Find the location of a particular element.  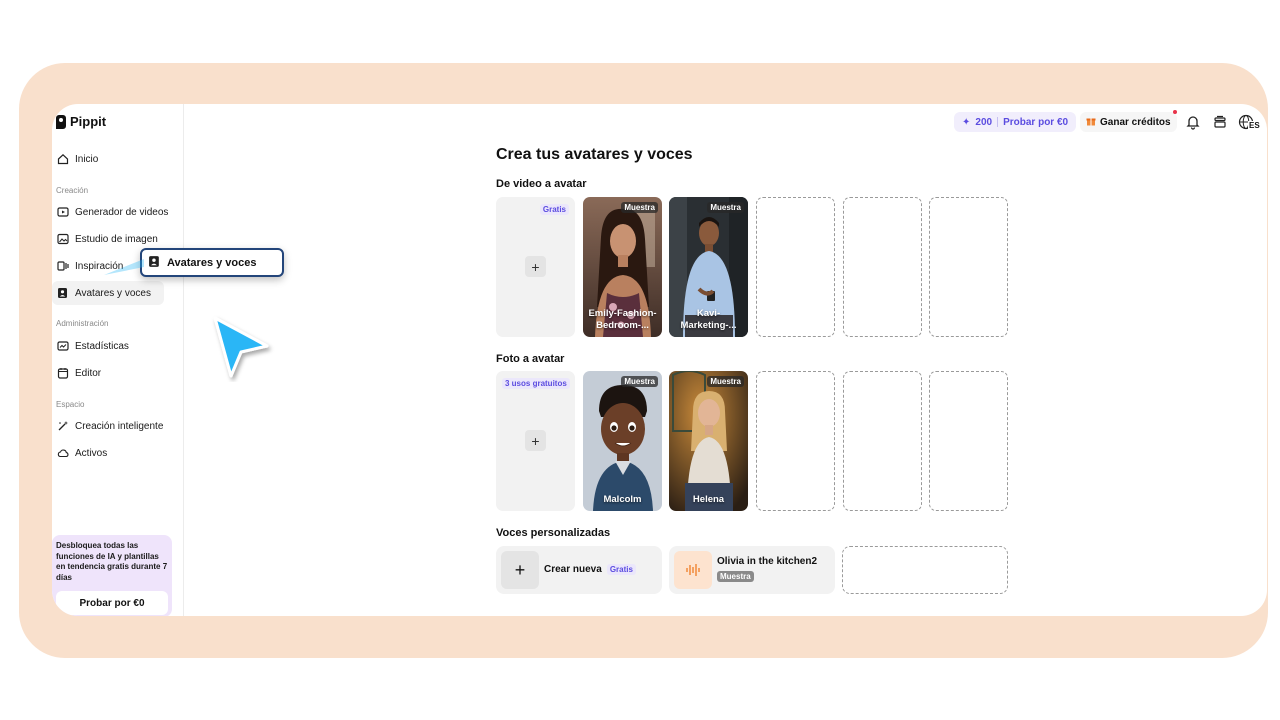

sidebar-item-video-generator: Generador de videos is located at coordinates (110, 212).